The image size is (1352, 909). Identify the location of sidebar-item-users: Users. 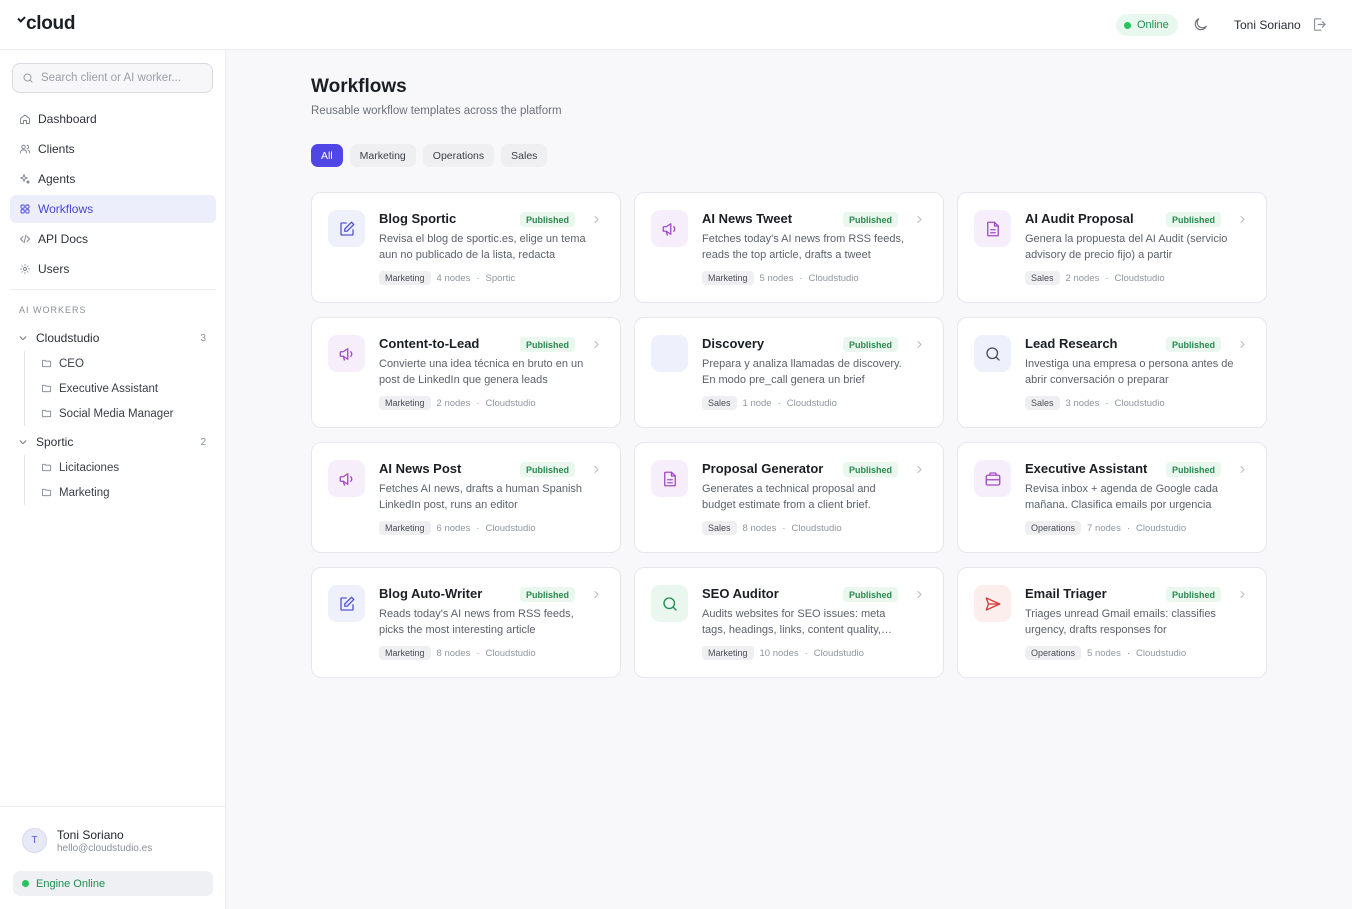
(113, 269).